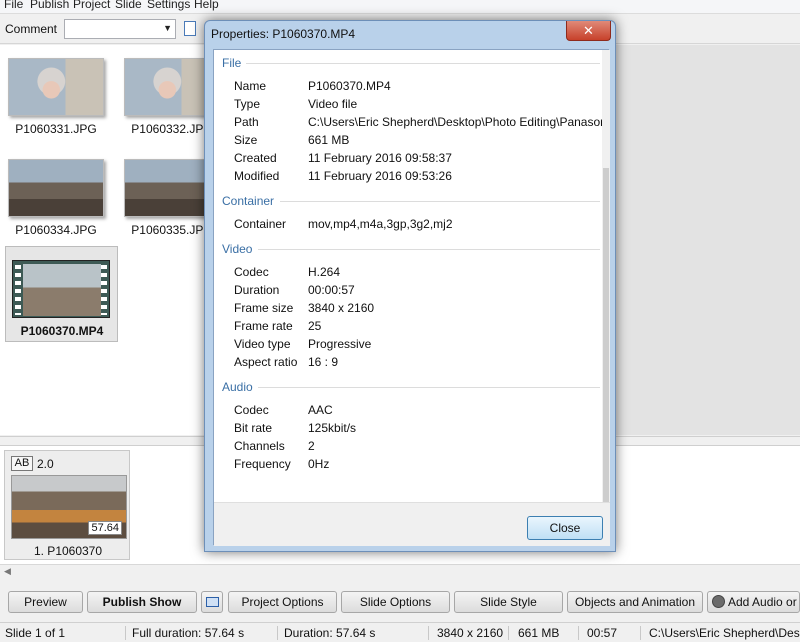  I want to click on property-key: Duration, so click(257, 290).